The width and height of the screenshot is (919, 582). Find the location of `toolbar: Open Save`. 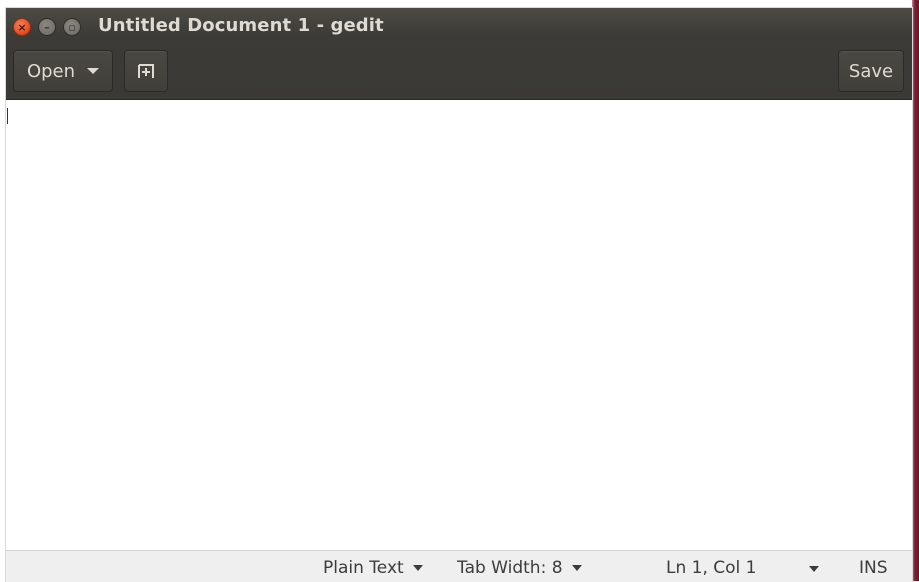

toolbar: Open Save is located at coordinates (459, 72).